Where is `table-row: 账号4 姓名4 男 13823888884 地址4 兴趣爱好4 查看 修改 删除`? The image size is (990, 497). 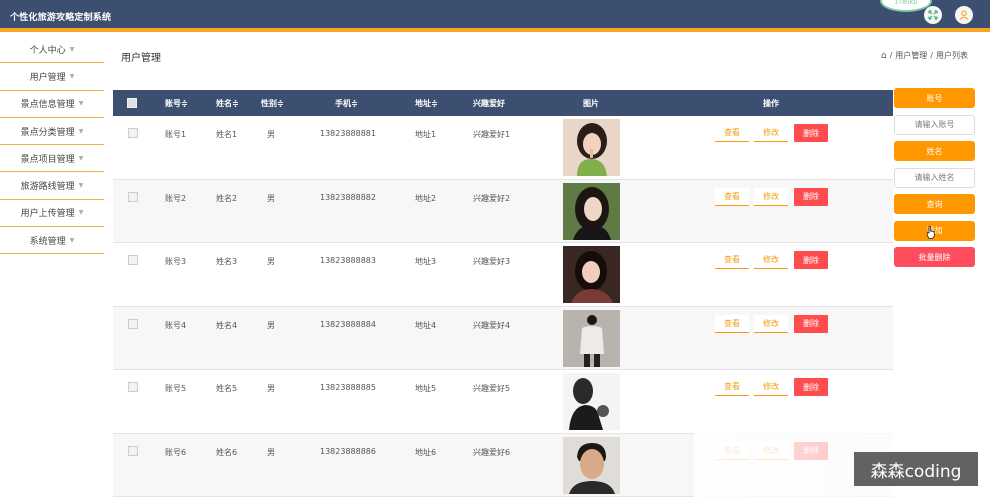
table-row: 账号4 姓名4 男 13823888884 地址4 兴趣爱好4 查看 修改 删除 is located at coordinates (503, 338).